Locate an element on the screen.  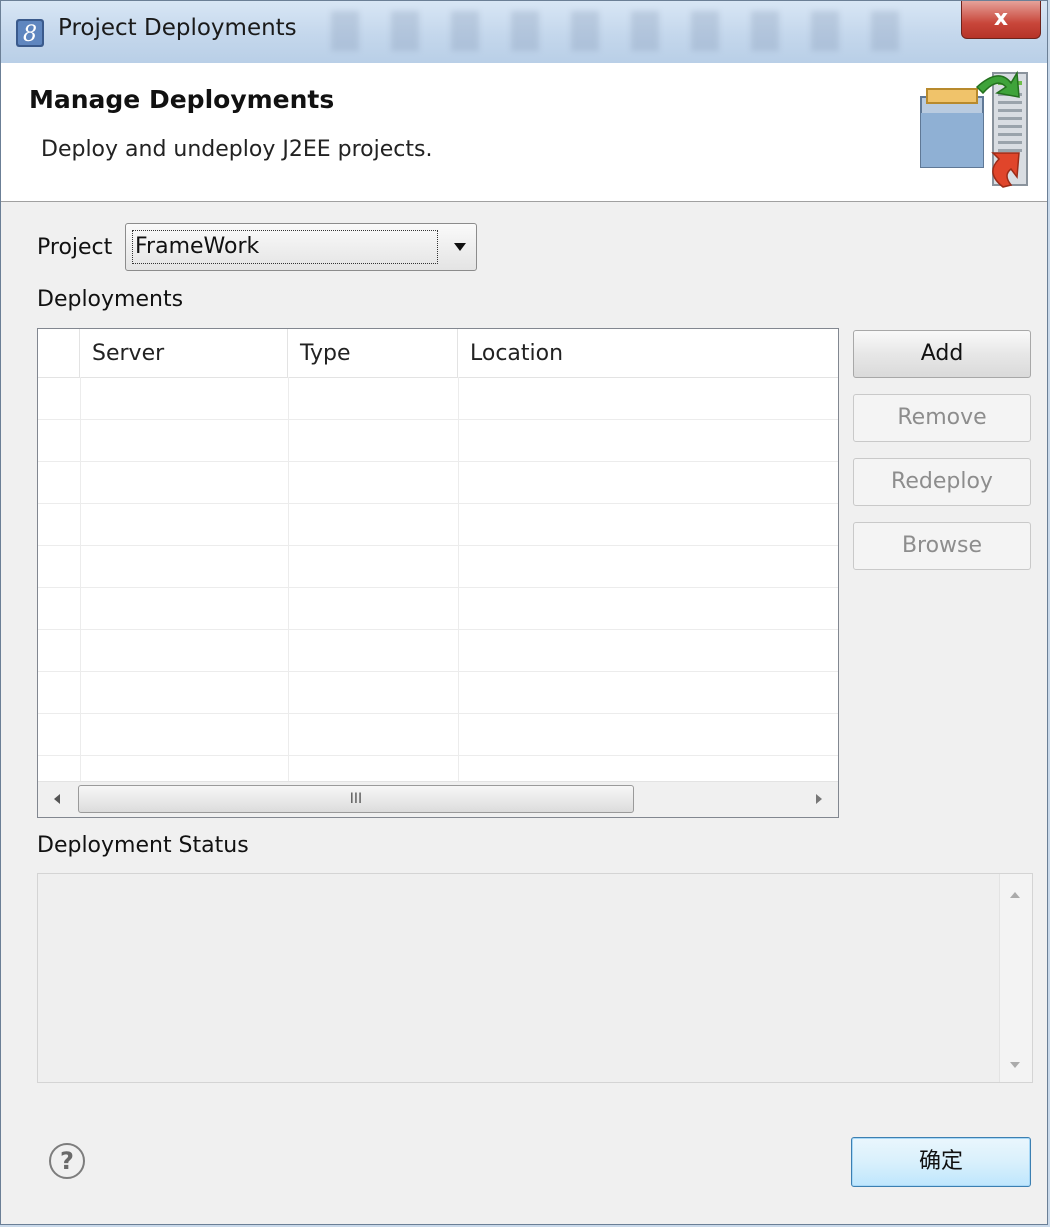
project-label: Project is located at coordinates (75, 247).